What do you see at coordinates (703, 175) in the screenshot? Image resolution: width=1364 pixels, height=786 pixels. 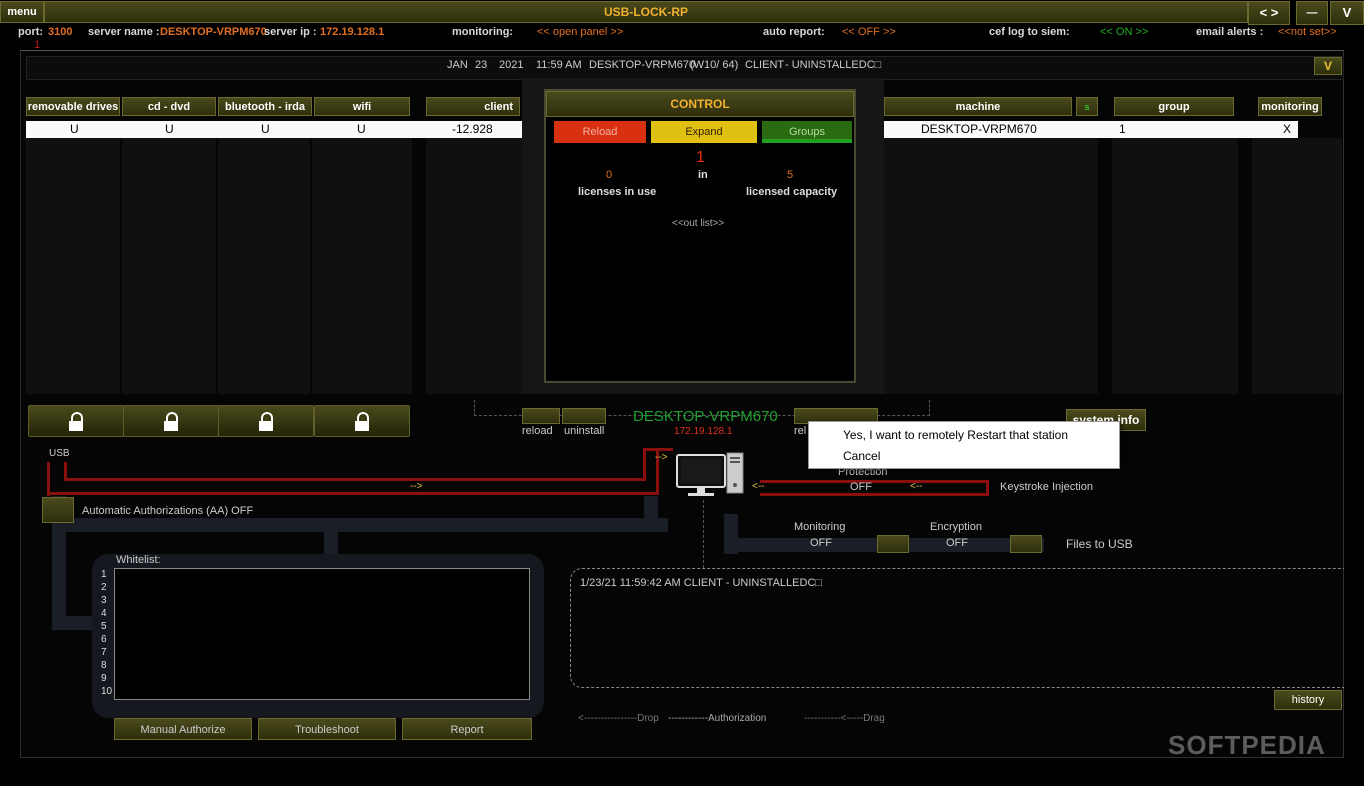 I see `in-label: in` at bounding box center [703, 175].